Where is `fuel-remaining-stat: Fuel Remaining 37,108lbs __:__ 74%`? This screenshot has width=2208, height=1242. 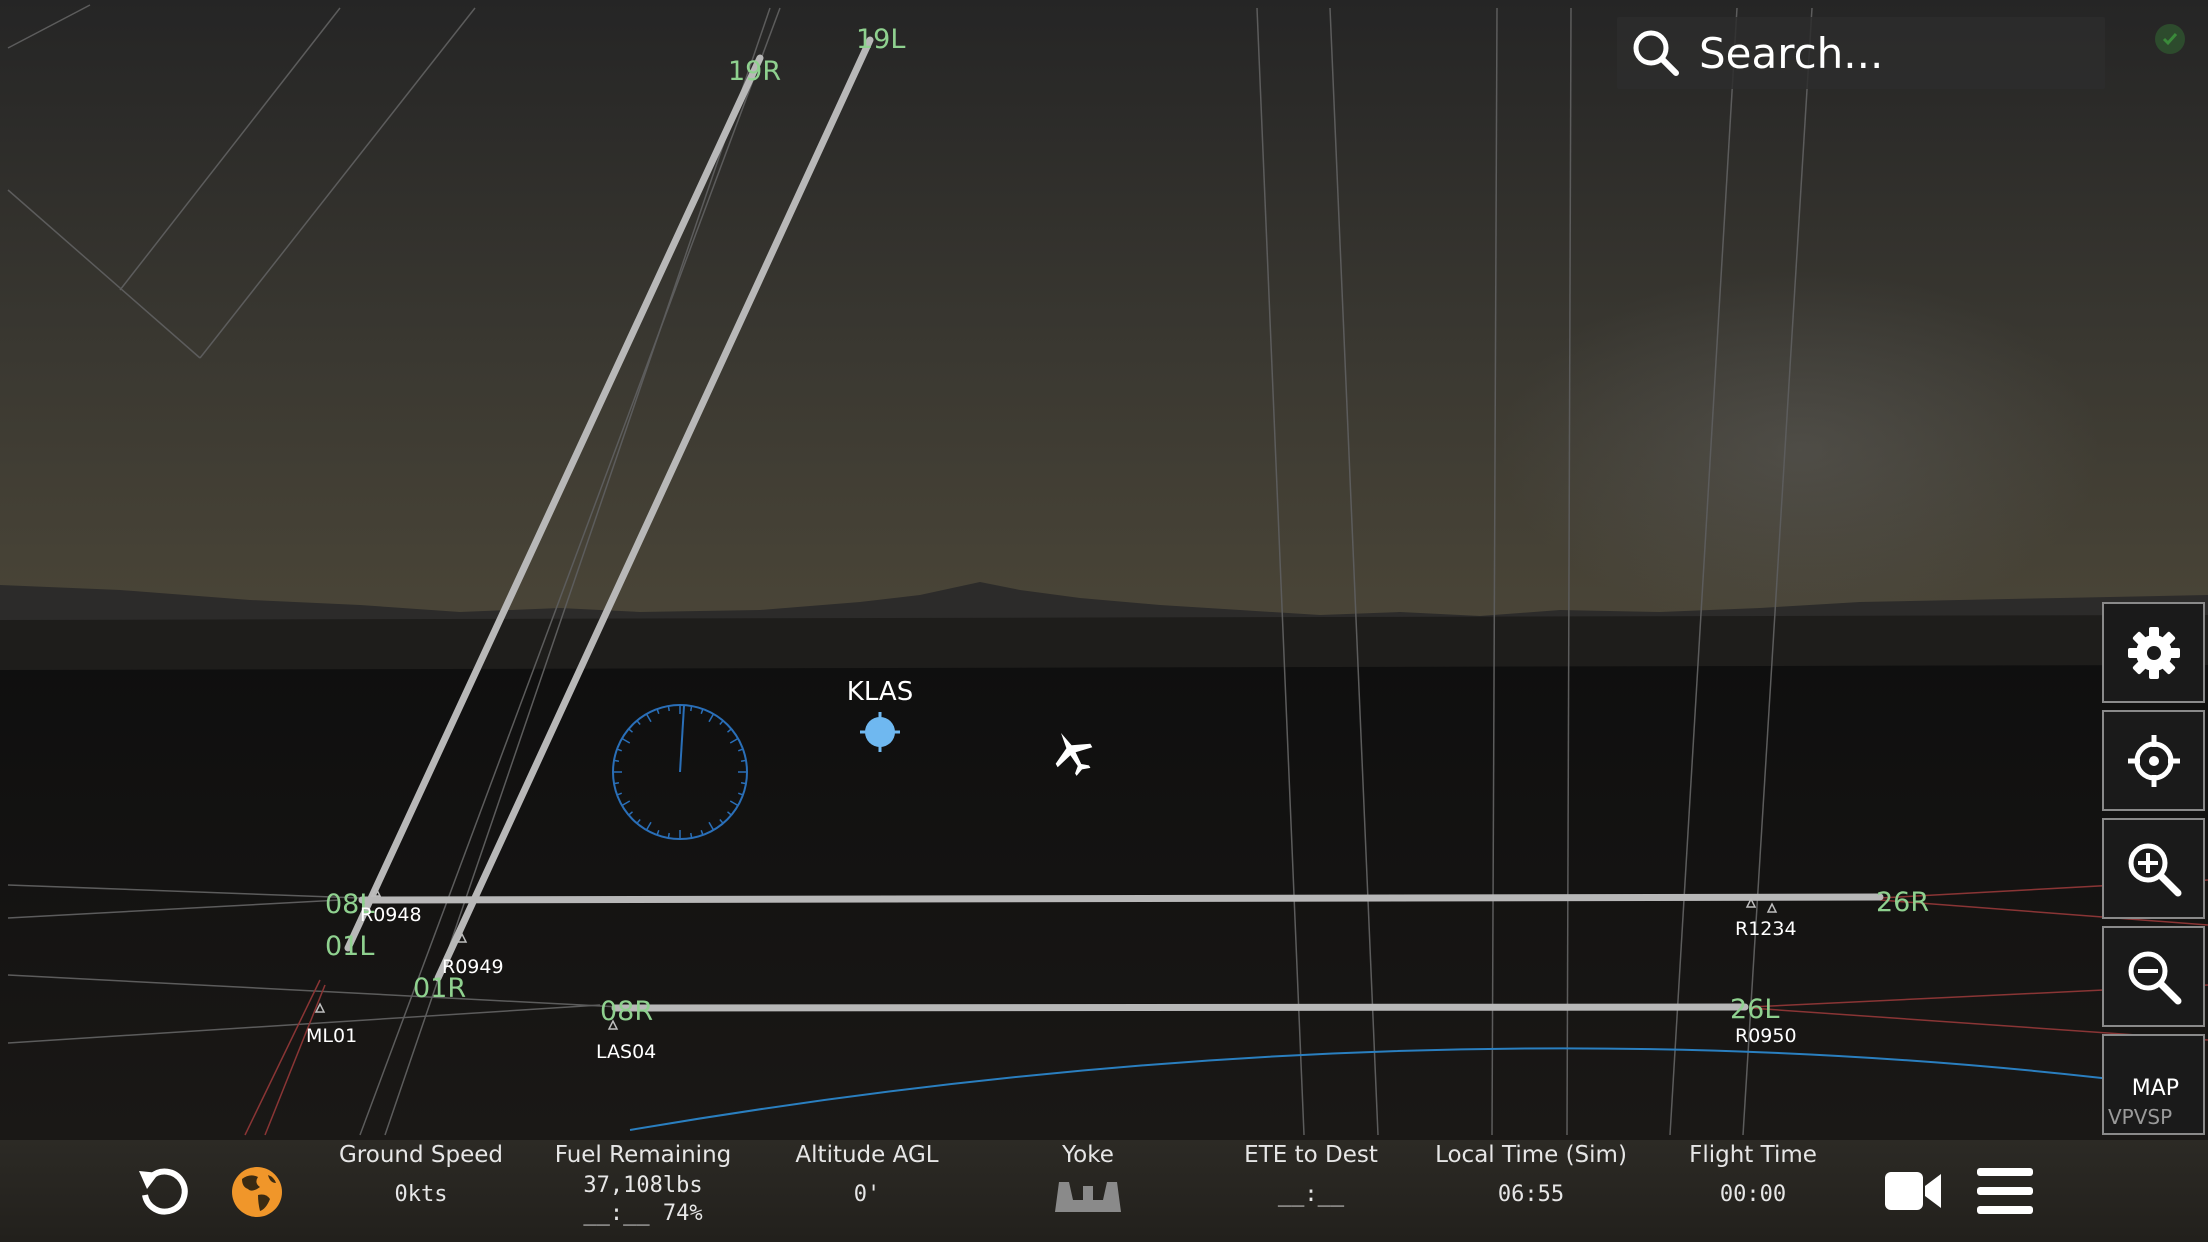
fuel-remaining-stat: Fuel Remaining 37,108lbs __:__ 74% is located at coordinates (643, 1185).